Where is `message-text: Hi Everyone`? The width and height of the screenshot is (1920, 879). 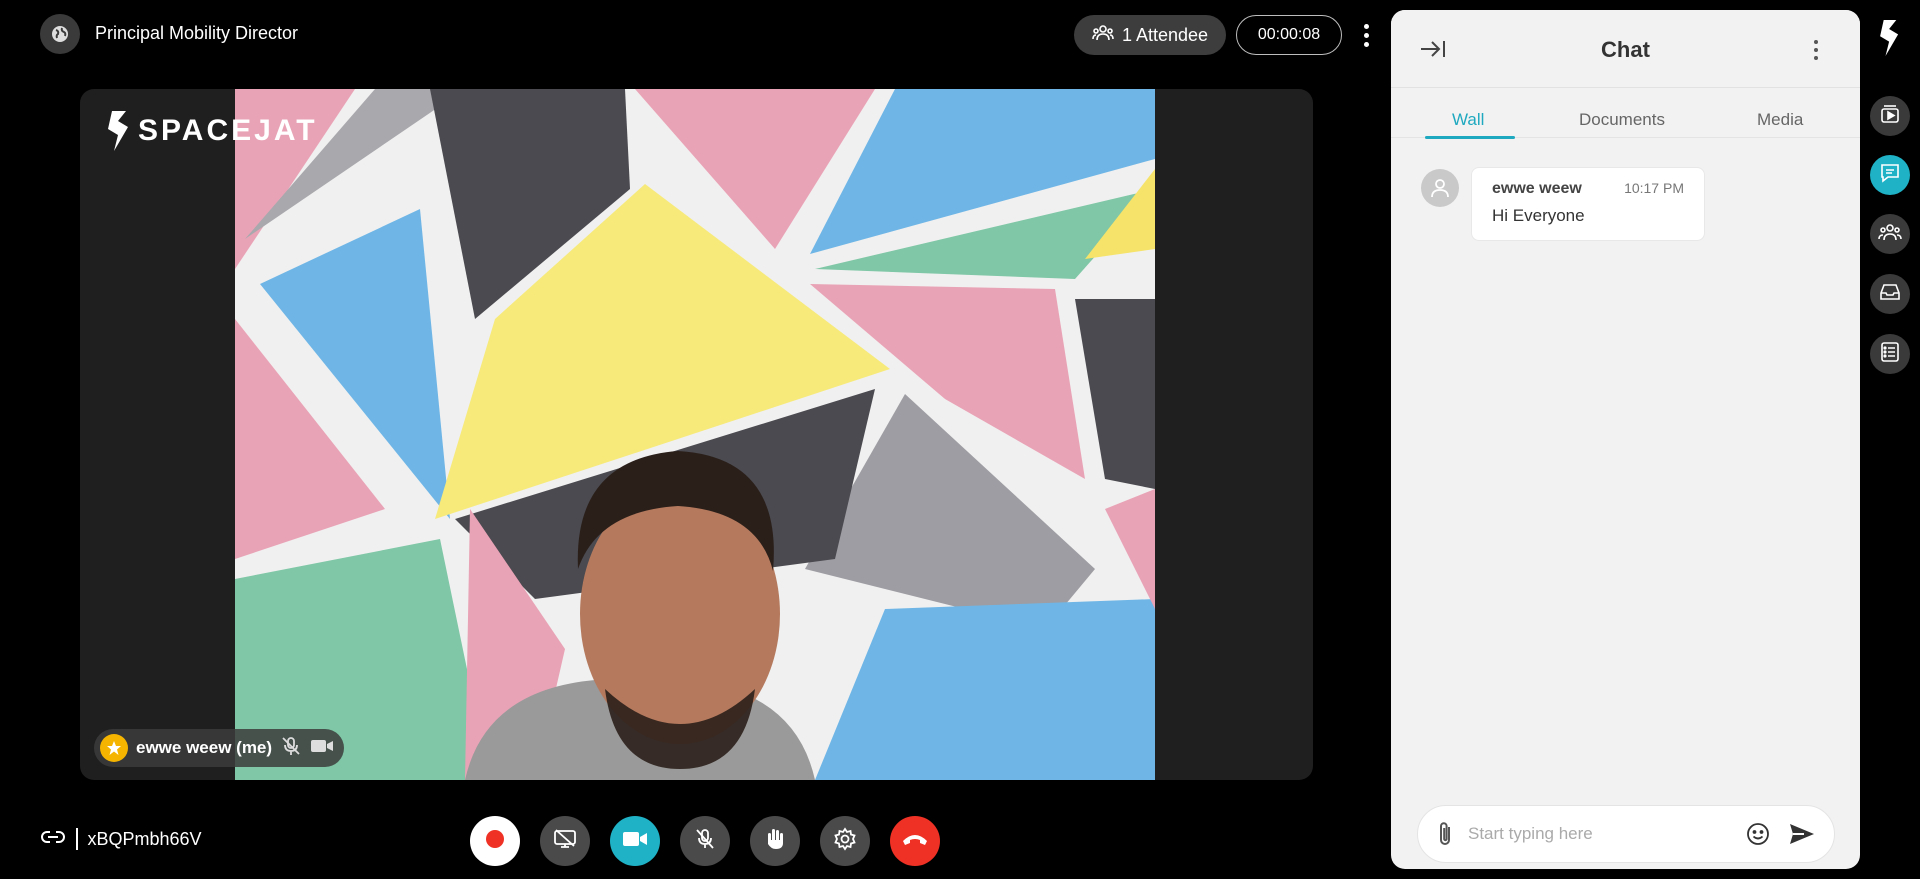
message-text: Hi Everyone is located at coordinates (1538, 215).